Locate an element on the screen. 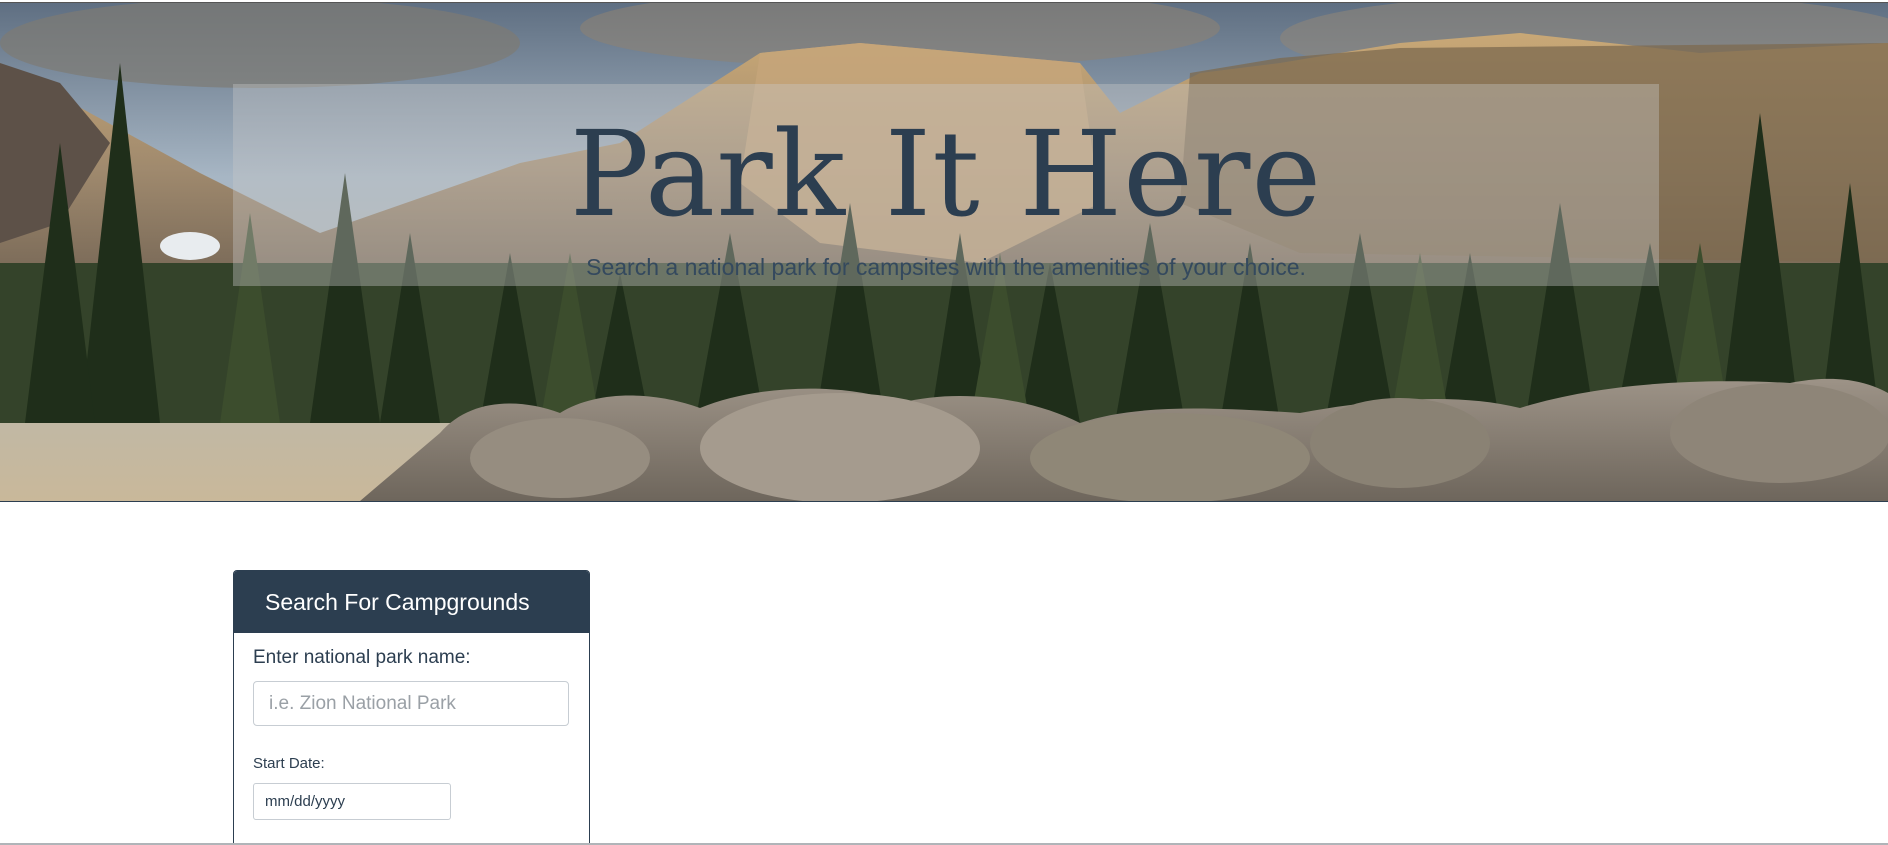 This screenshot has width=1888, height=845. park-name-label: Enter national park name: is located at coordinates (362, 657).